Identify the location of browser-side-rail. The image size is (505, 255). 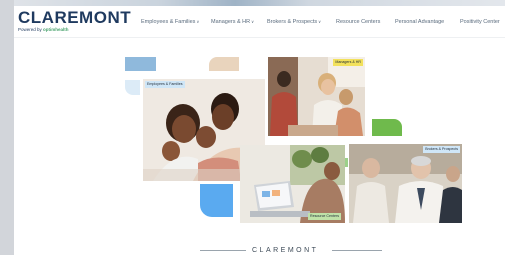
(7, 127).